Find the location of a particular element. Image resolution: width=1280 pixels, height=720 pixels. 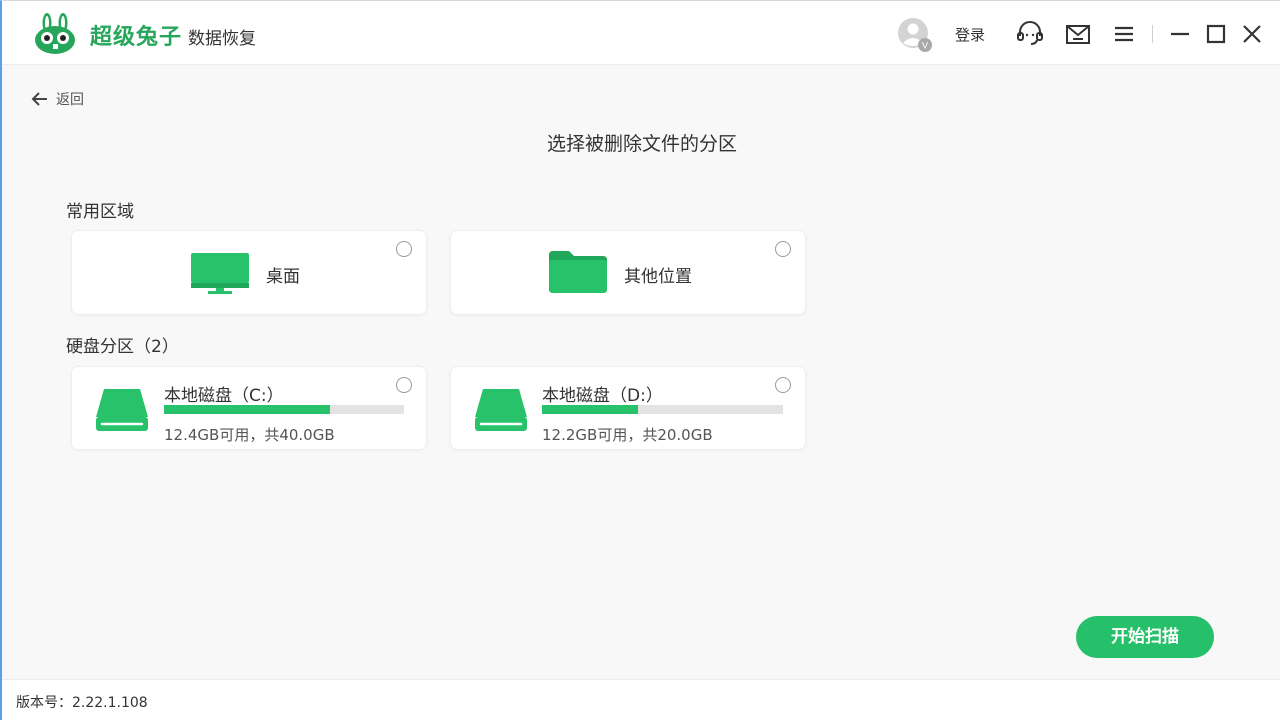

disk-capacity: 12.4GB可用，共40.0GB is located at coordinates (249, 435).